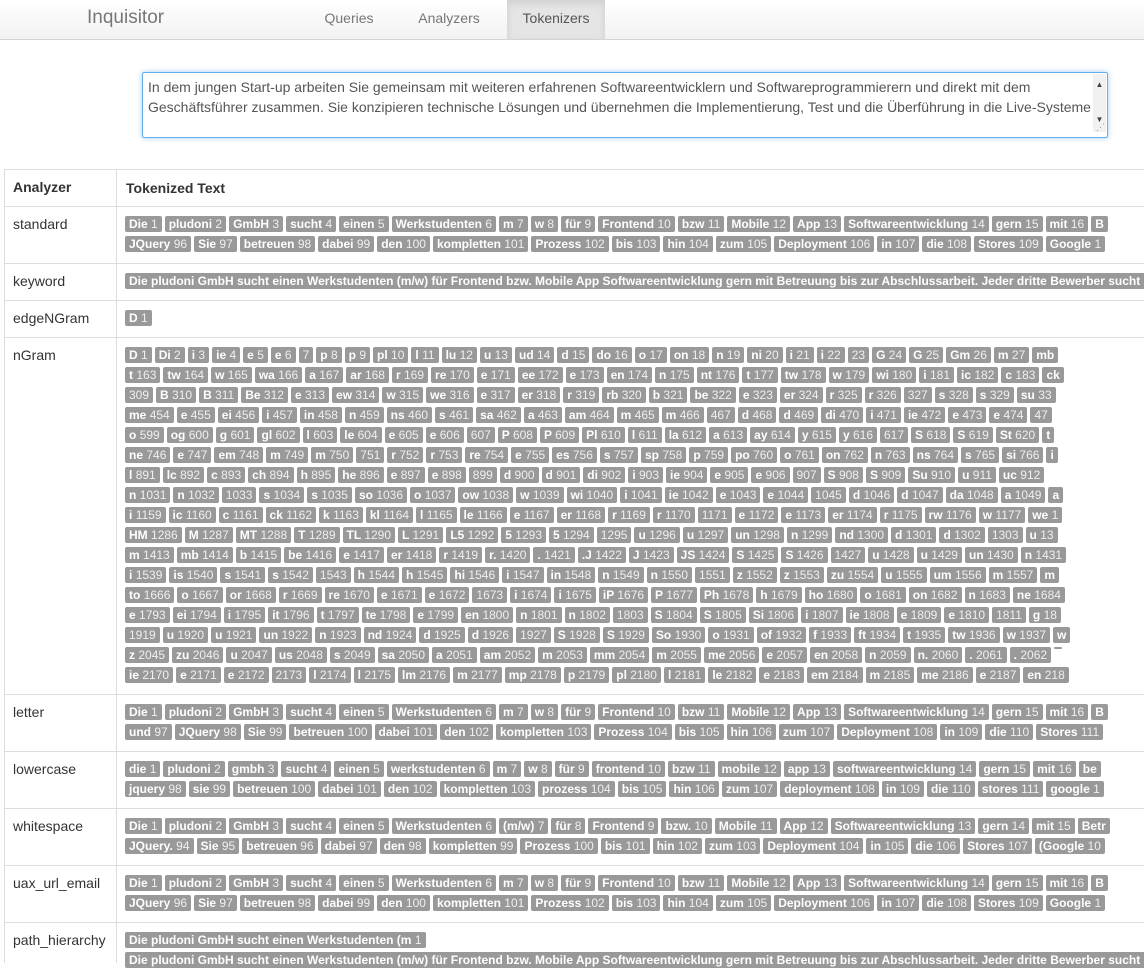  I want to click on token-list: D 1, so click(634, 320).